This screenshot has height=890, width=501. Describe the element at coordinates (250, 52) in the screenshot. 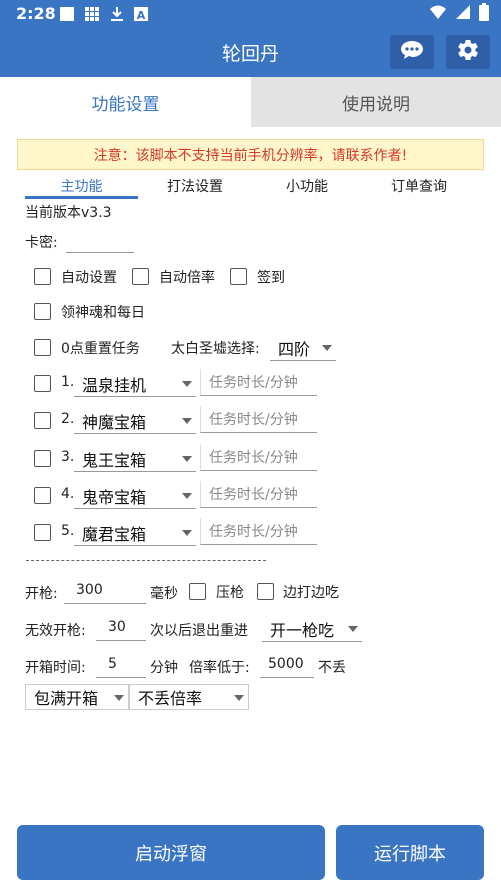

I see `app-bar: 轮回丹` at that location.